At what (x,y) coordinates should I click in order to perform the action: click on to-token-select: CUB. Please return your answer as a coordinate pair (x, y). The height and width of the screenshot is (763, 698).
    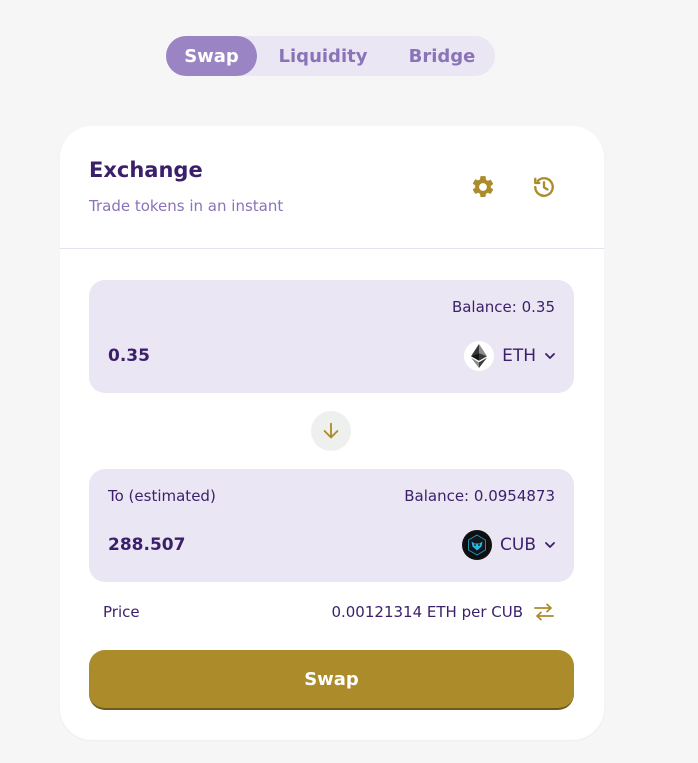
    Looking at the image, I should click on (509, 545).